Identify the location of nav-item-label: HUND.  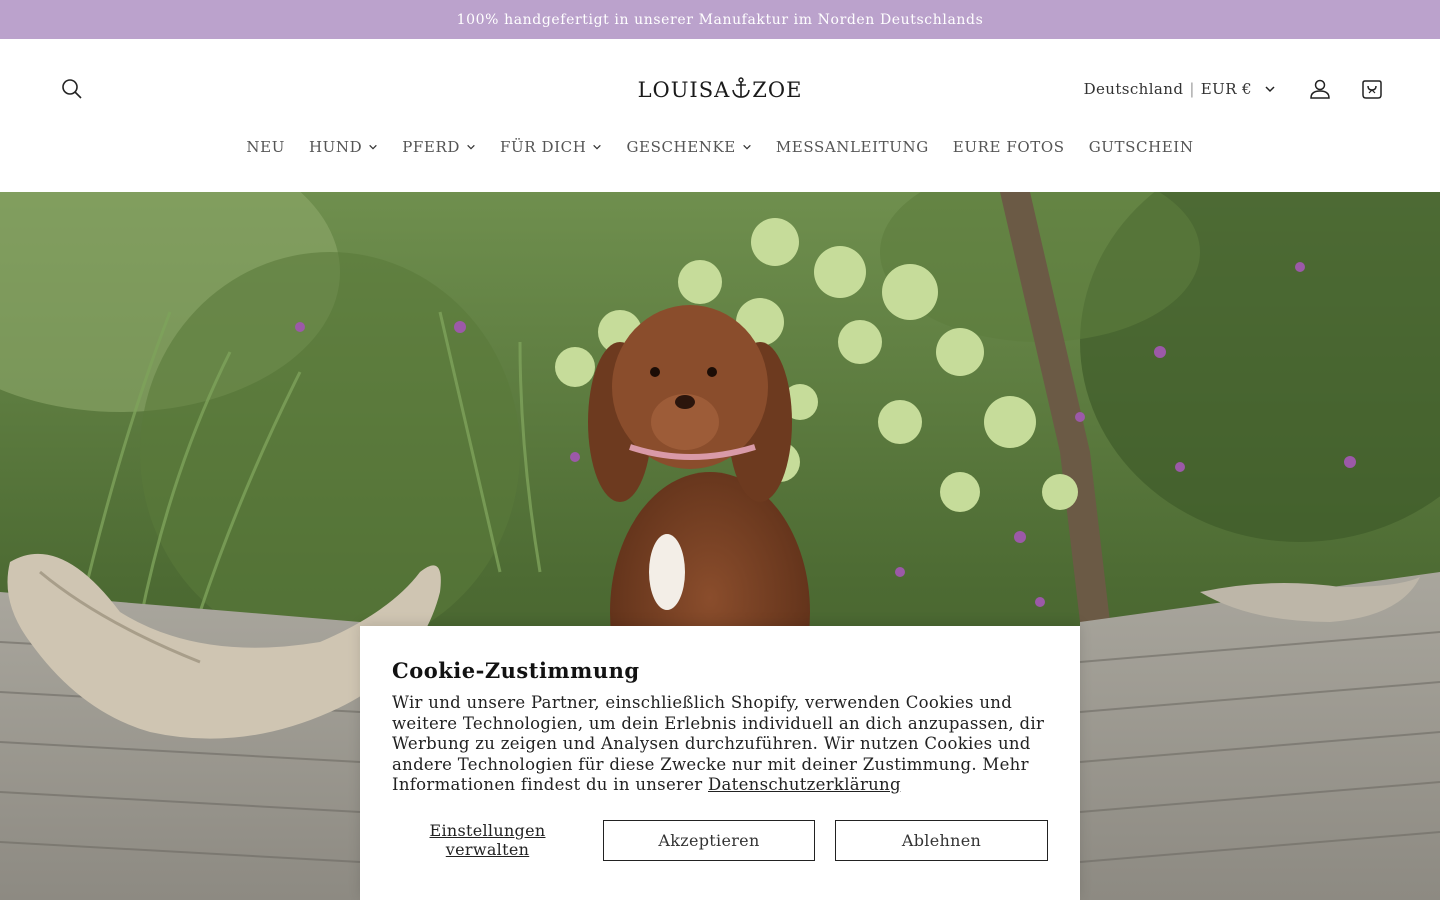
(335, 147).